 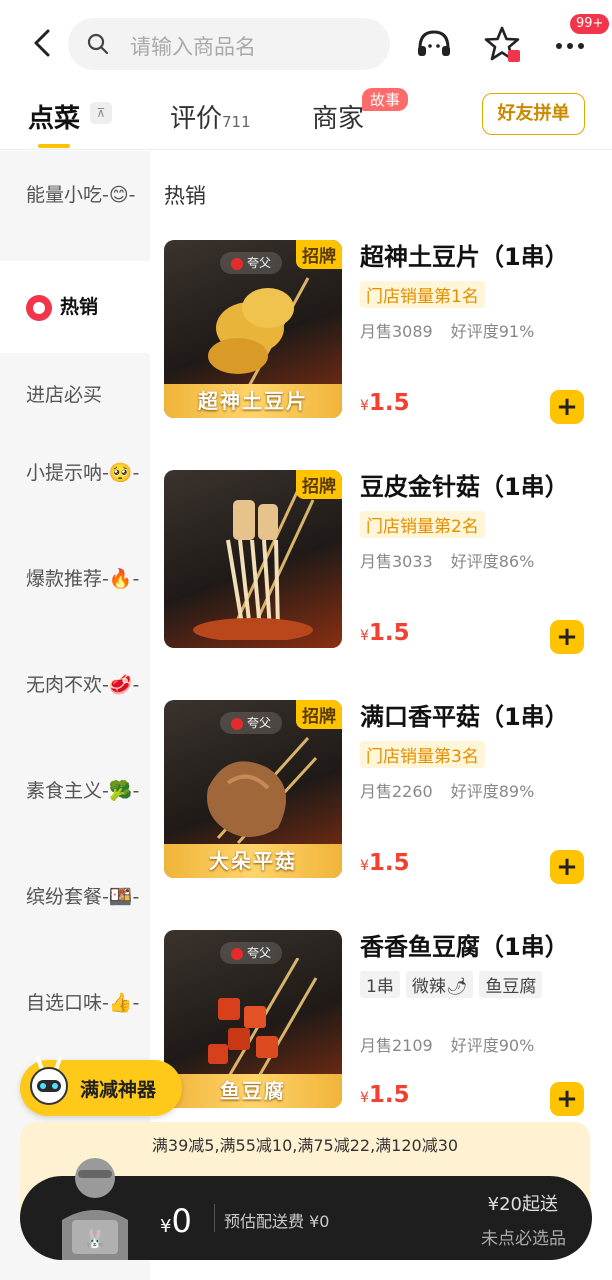 I want to click on rank-badge: 门店销量第3名, so click(x=422, y=754).